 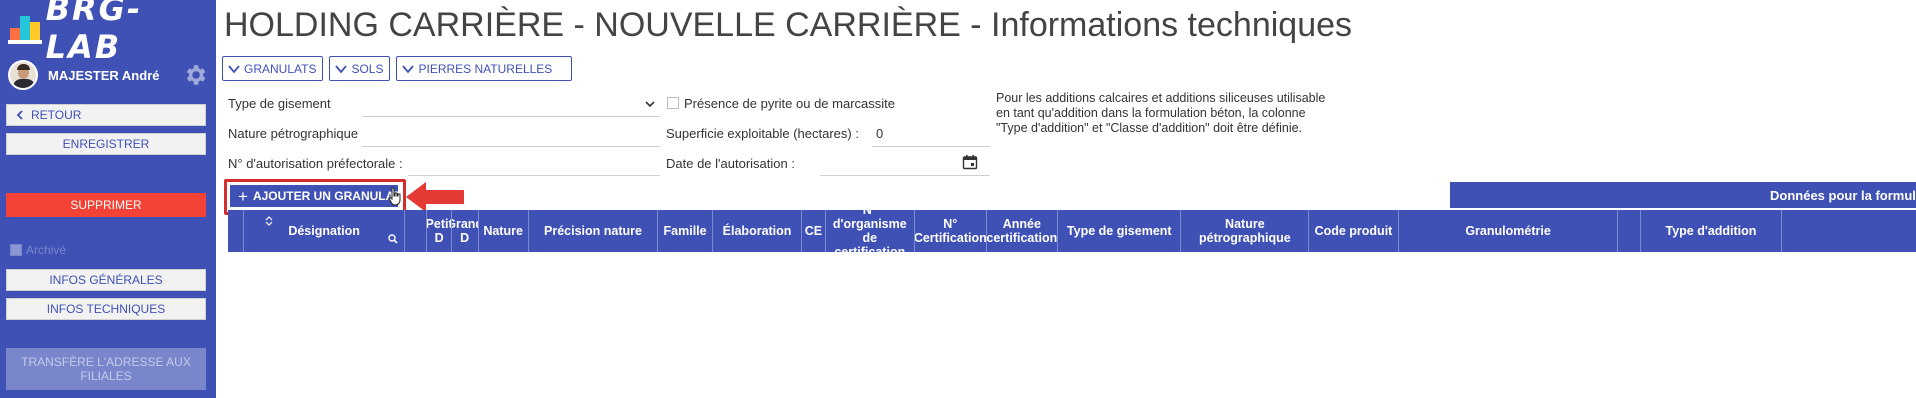 What do you see at coordinates (730, 163) in the screenshot?
I see `auth-date-label: Date de l'autorisation :` at bounding box center [730, 163].